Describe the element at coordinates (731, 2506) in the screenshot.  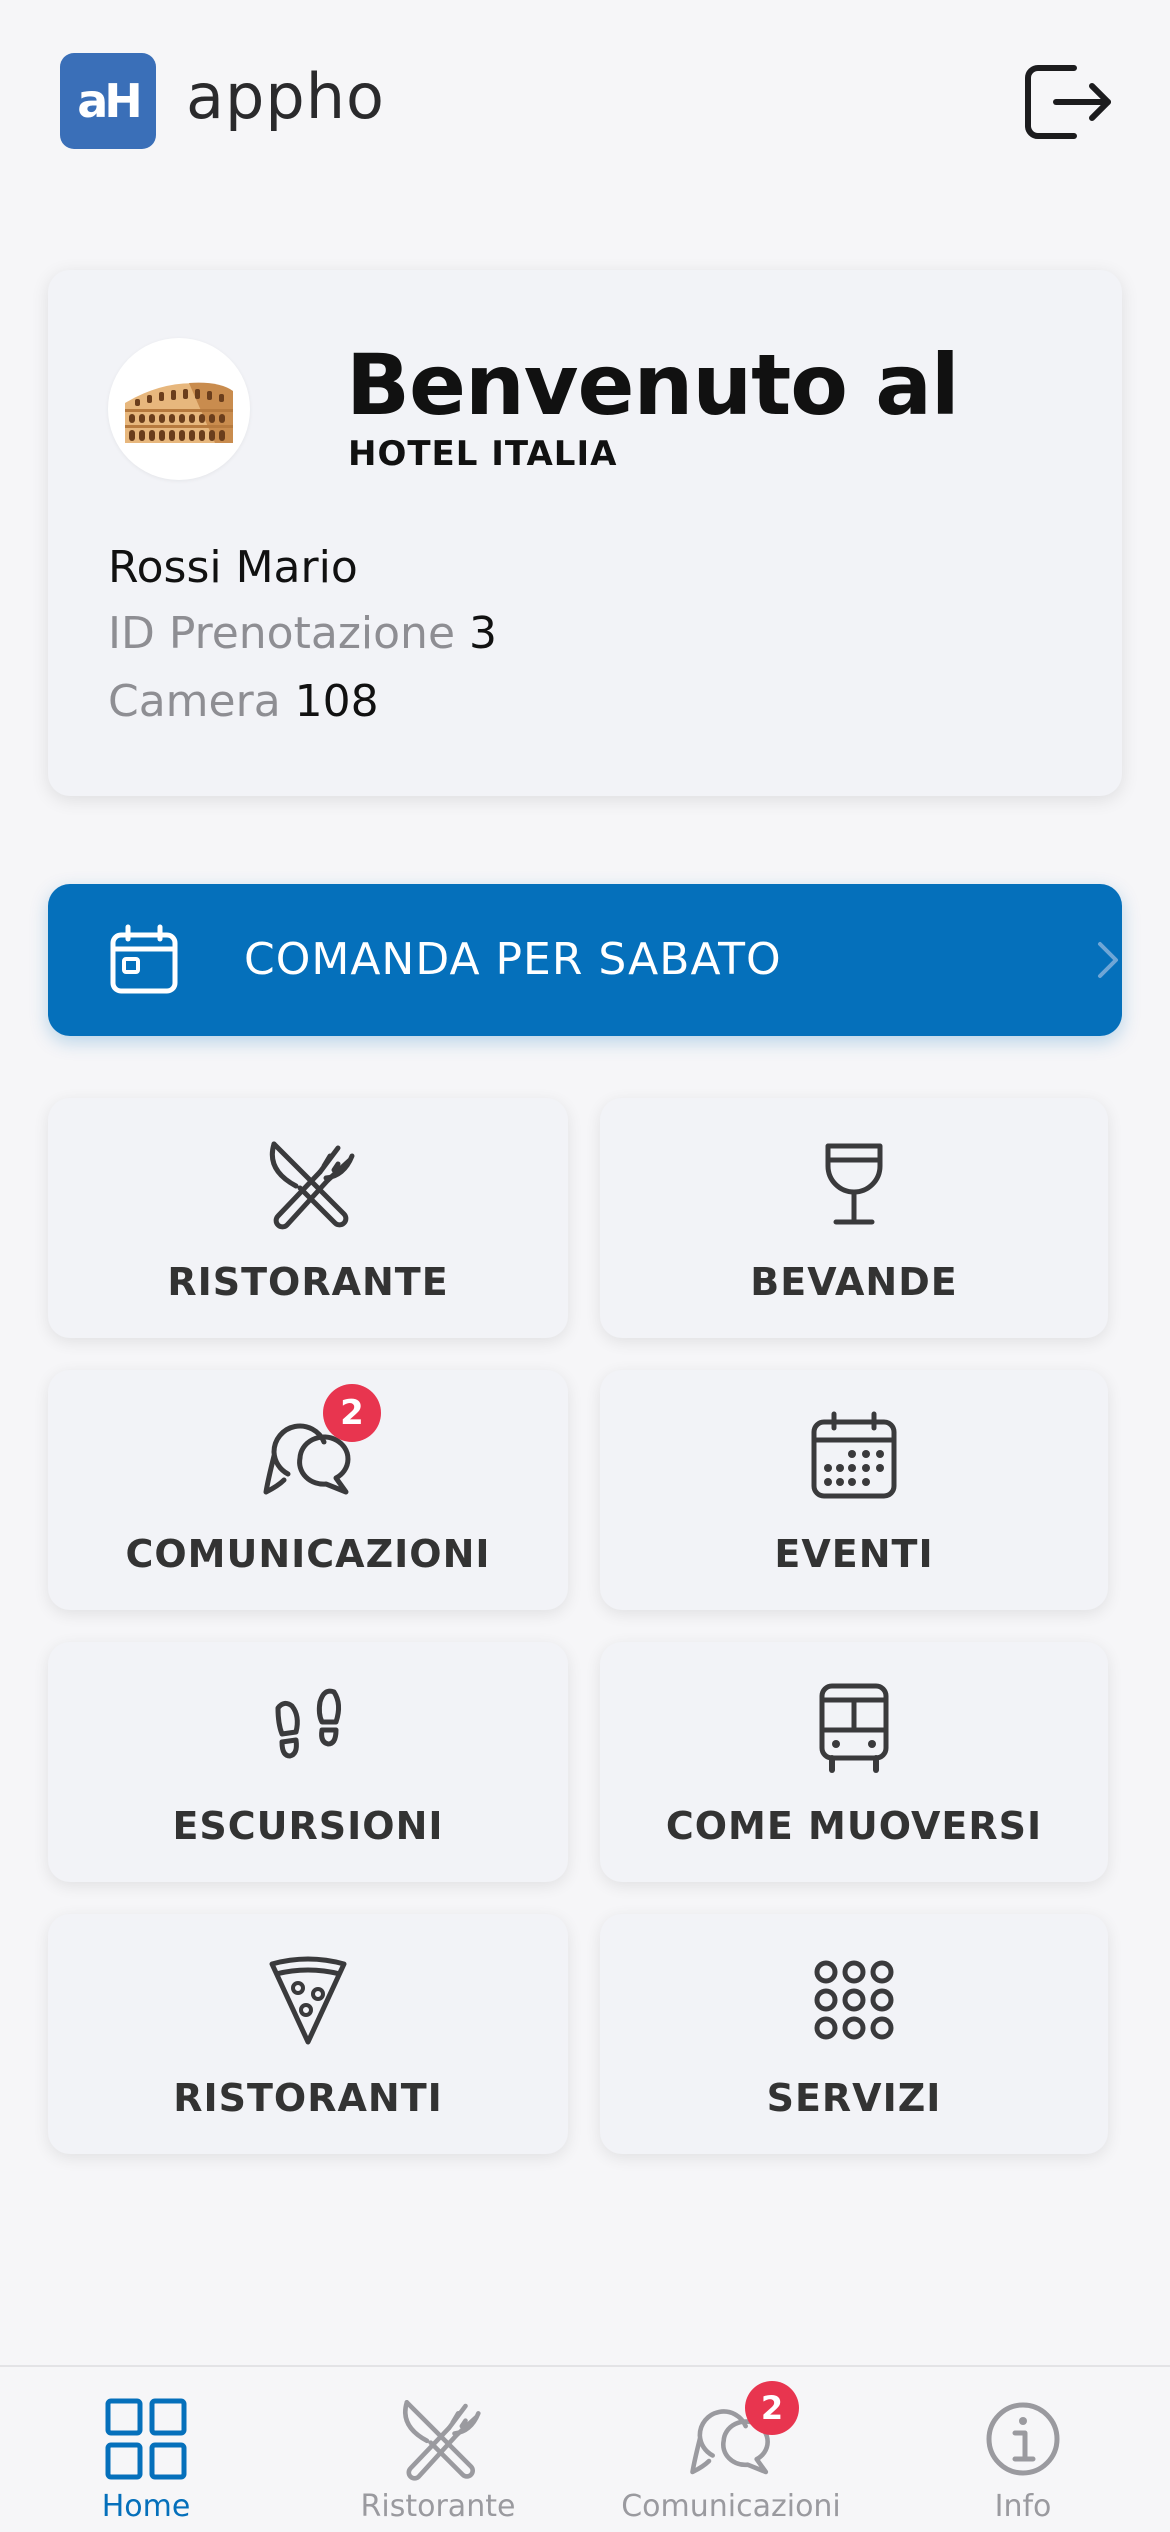
I see `nav-label: Comunicazioni` at that location.